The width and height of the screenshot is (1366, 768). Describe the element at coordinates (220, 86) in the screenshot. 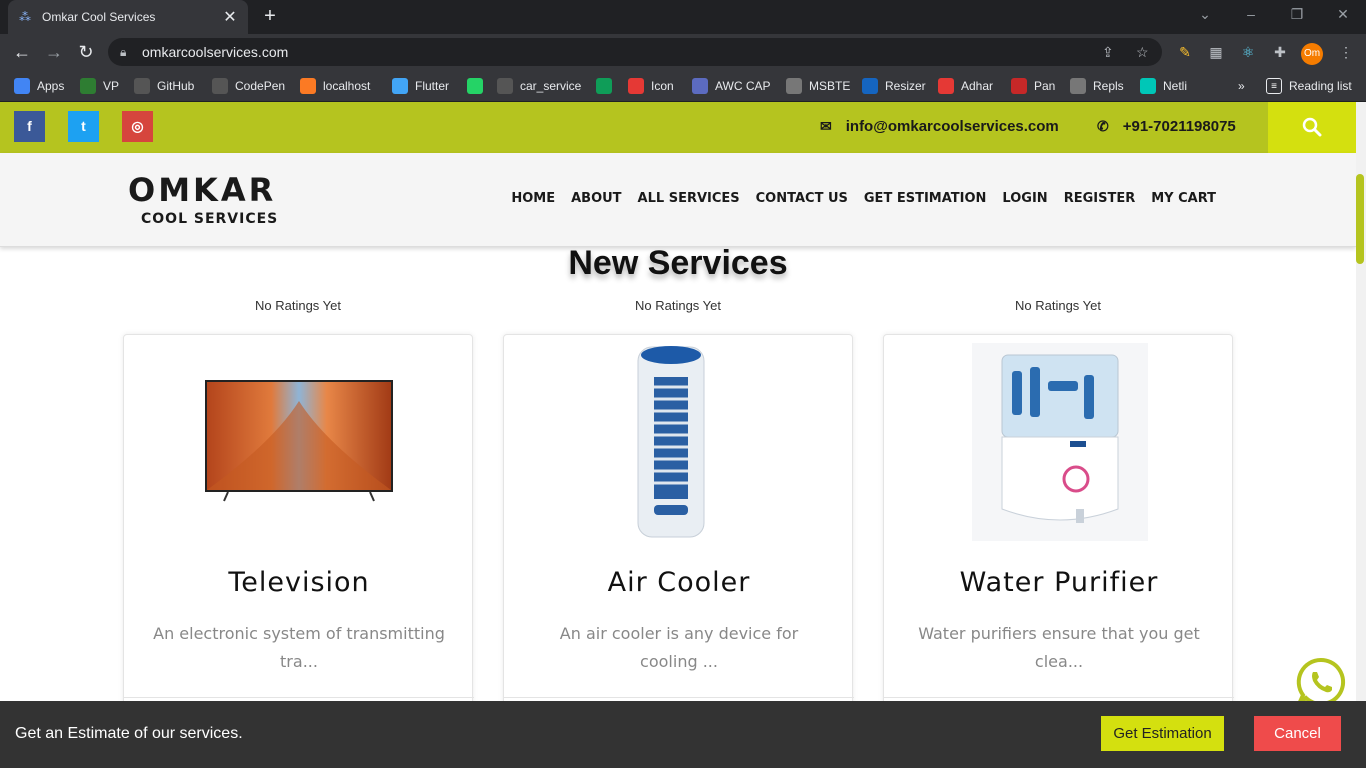

I see `codepen-icon` at that location.